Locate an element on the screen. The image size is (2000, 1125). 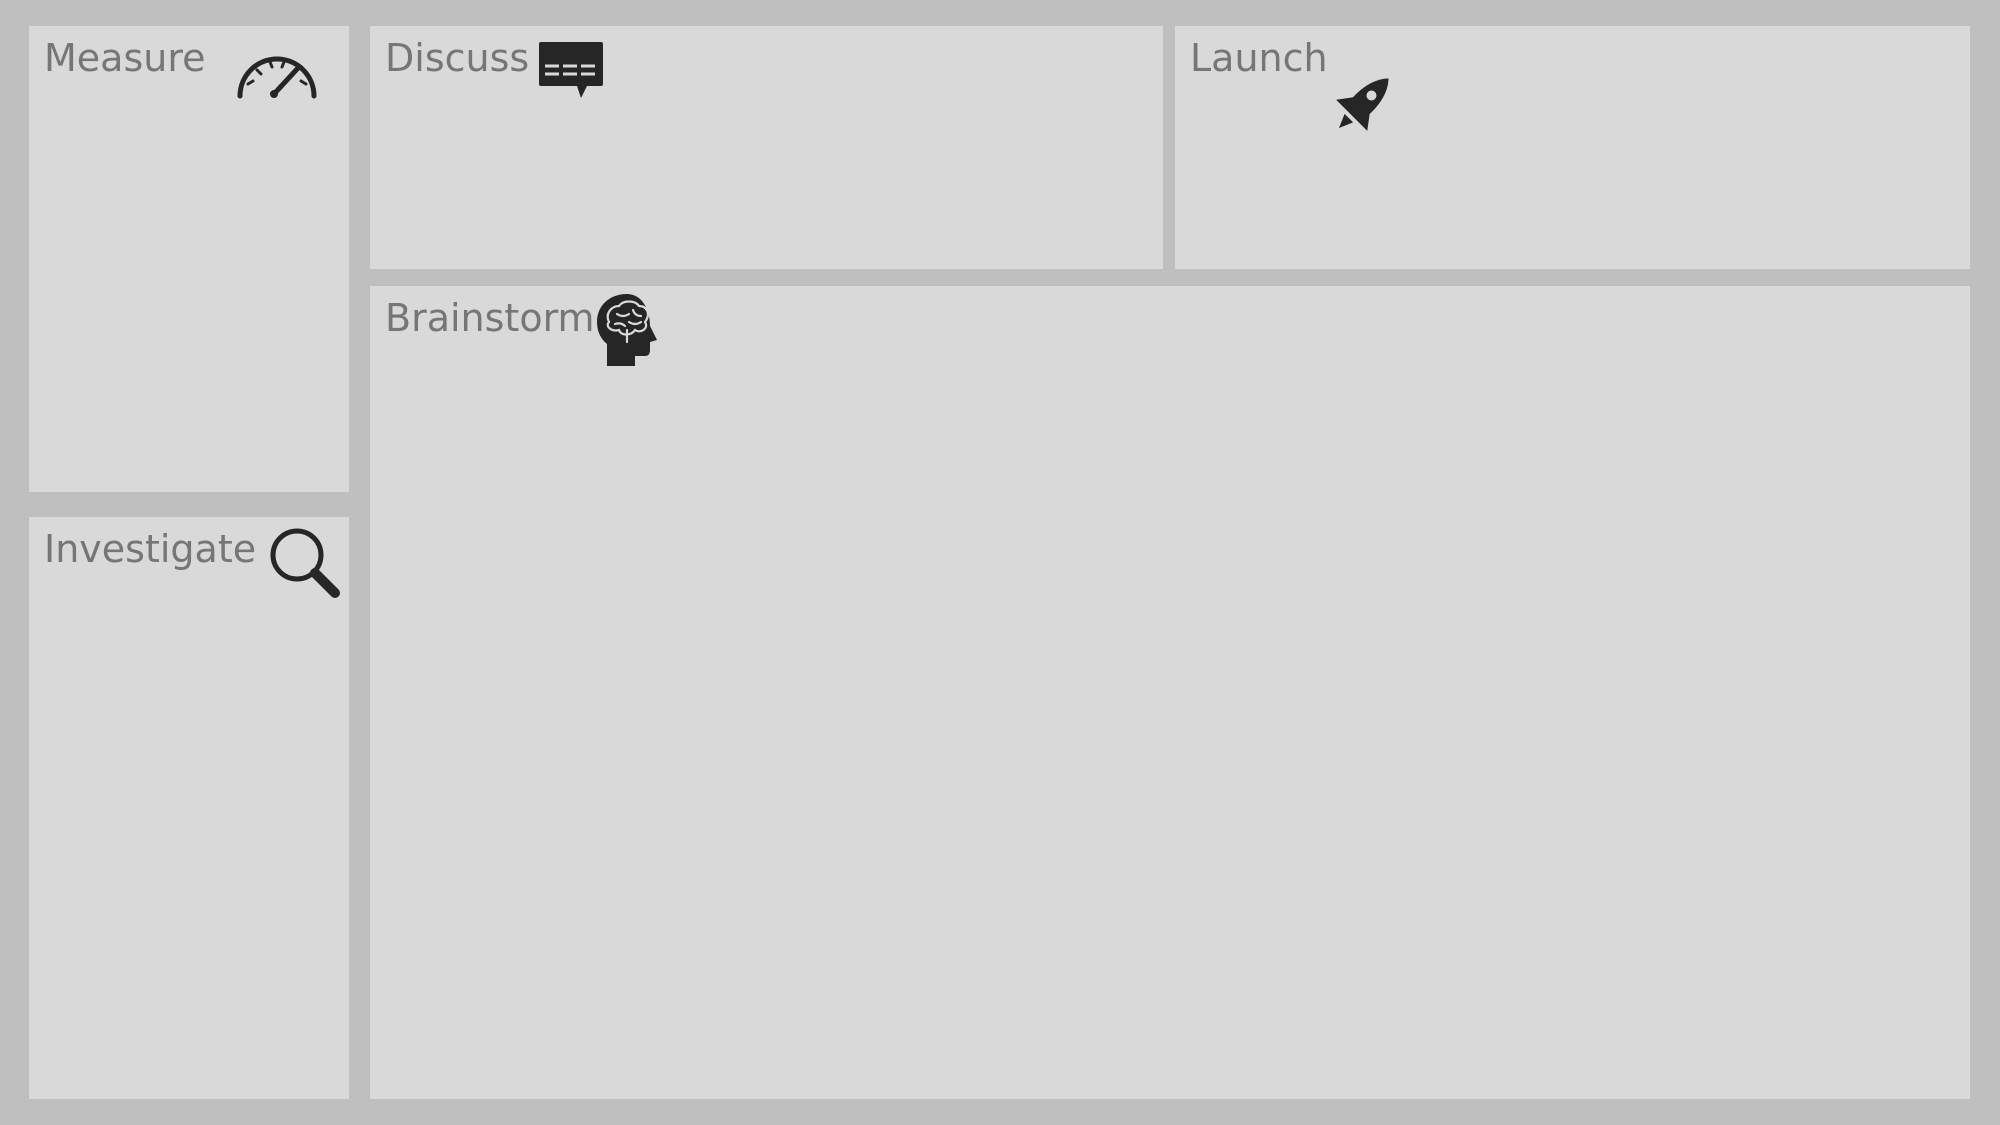
investigate-panel: Investigate is located at coordinates (189, 808).